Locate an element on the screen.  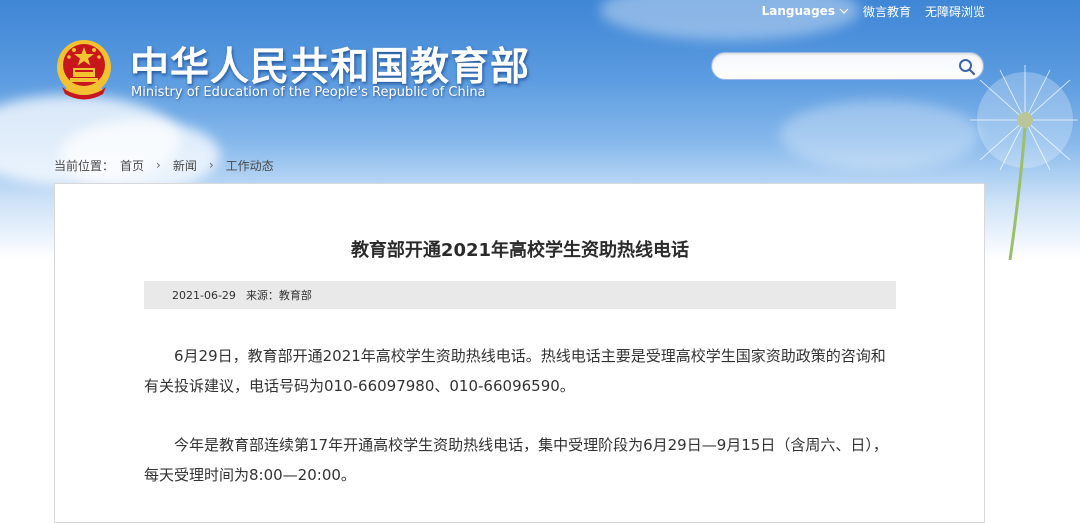
languages-dropdown: Languages is located at coordinates (805, 11).